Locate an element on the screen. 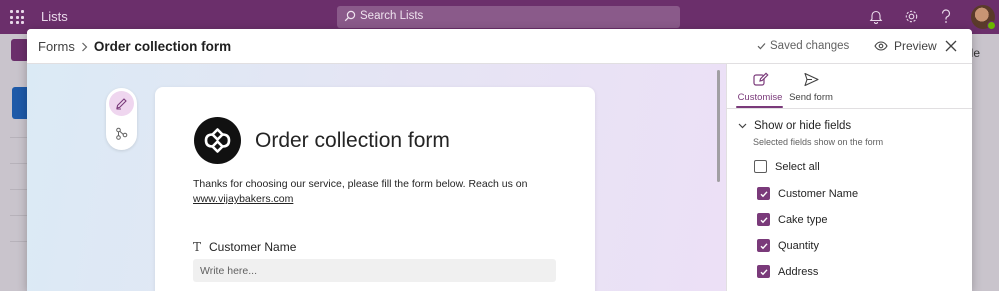 Image resolution: width=999 pixels, height=291 pixels. field-checkbox-row: Cake type is located at coordinates (792, 219).